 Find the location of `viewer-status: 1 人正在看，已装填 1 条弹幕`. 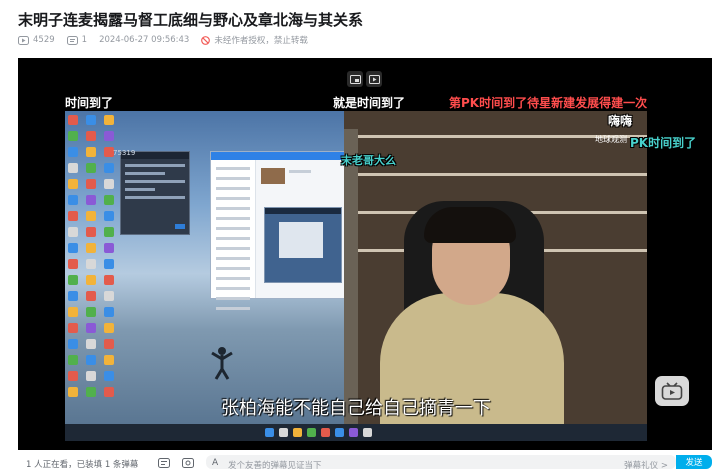

viewer-status: 1 人正在看，已装填 1 条弹幕 is located at coordinates (82, 465).